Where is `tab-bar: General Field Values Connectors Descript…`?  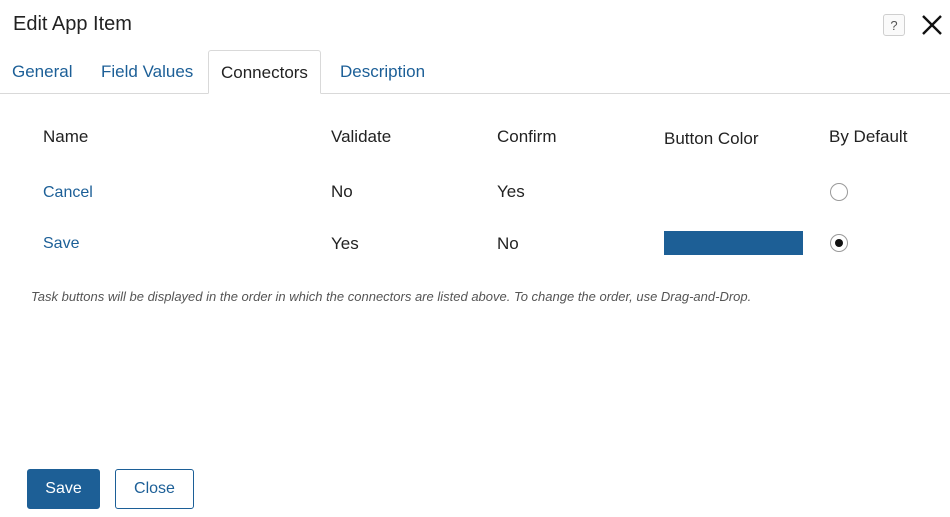
tab-bar: General Field Values Connectors Descript… is located at coordinates (475, 72).